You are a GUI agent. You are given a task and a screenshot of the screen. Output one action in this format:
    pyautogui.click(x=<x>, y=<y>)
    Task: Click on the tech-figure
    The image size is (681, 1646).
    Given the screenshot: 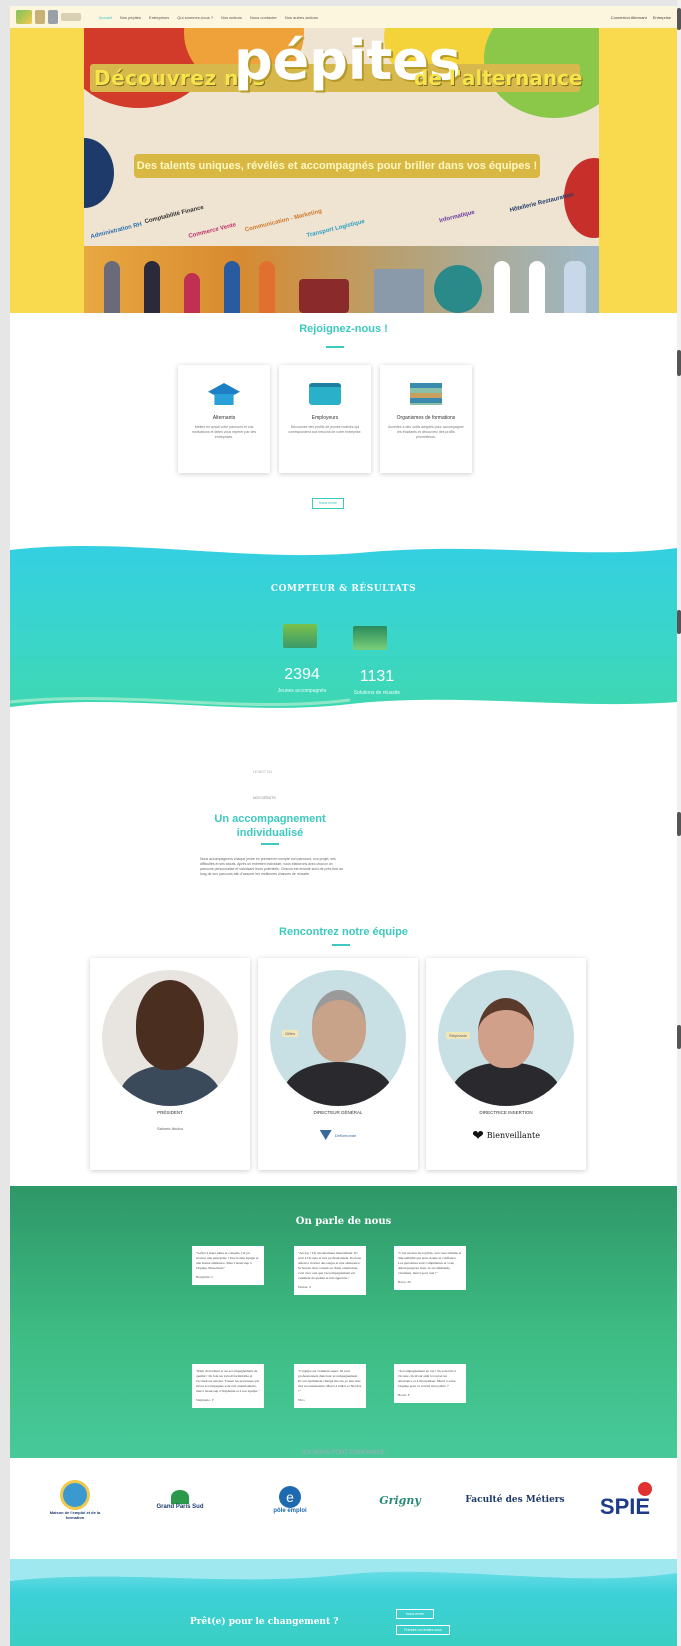 What is the action you would take?
    pyautogui.click(x=458, y=289)
    